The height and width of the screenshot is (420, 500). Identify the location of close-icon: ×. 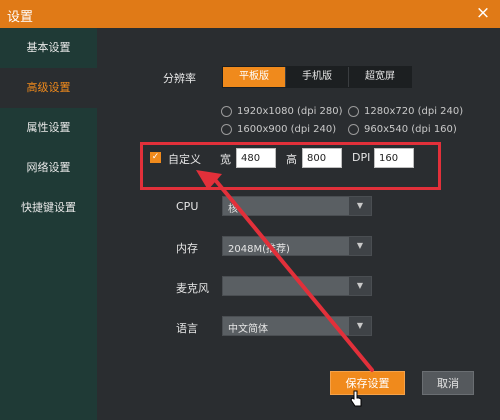
(483, 14).